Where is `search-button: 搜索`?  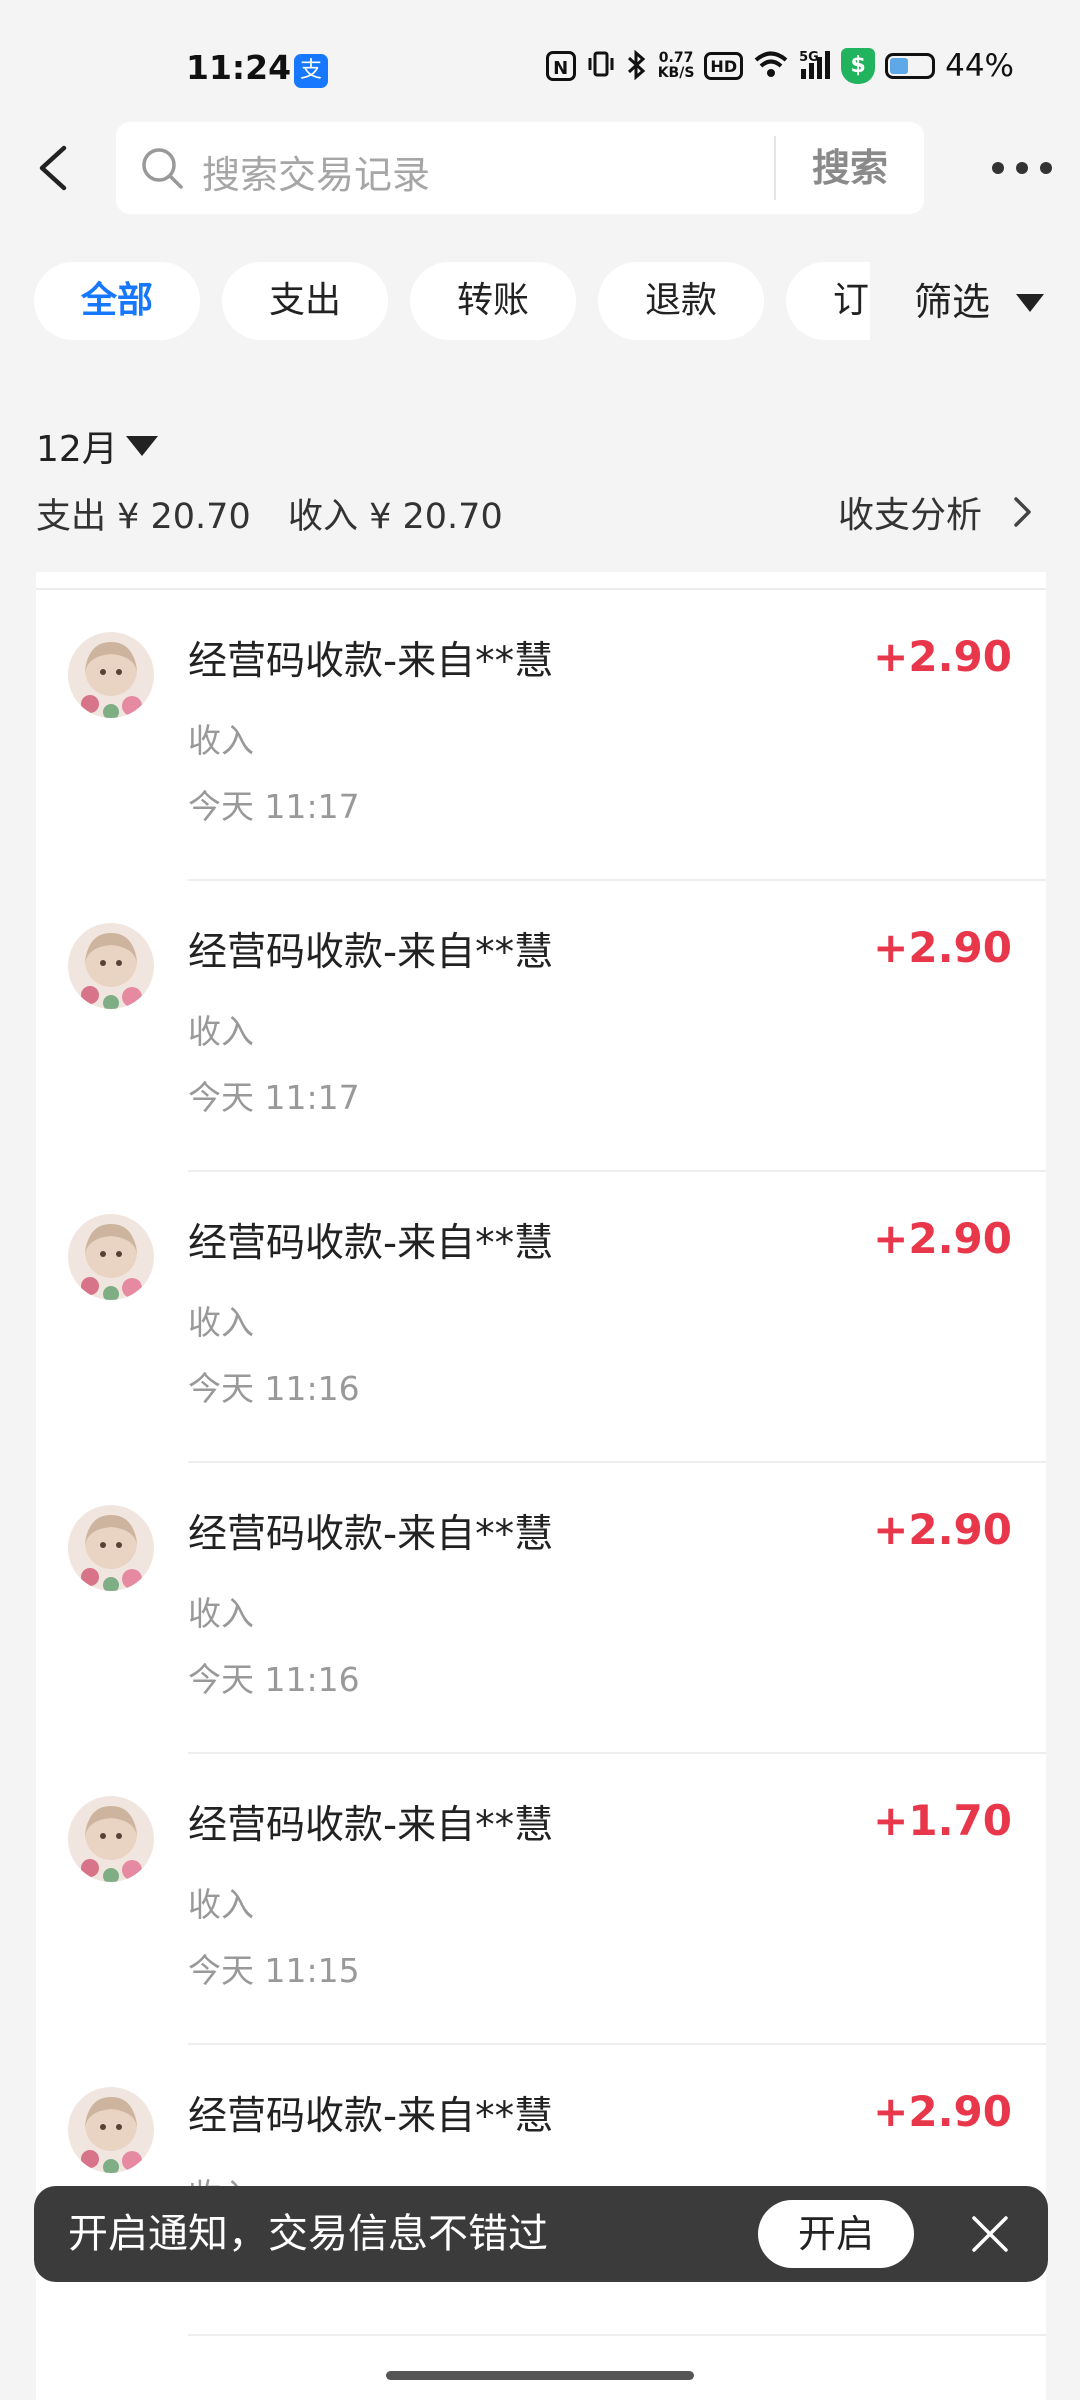 search-button: 搜索 is located at coordinates (850, 168).